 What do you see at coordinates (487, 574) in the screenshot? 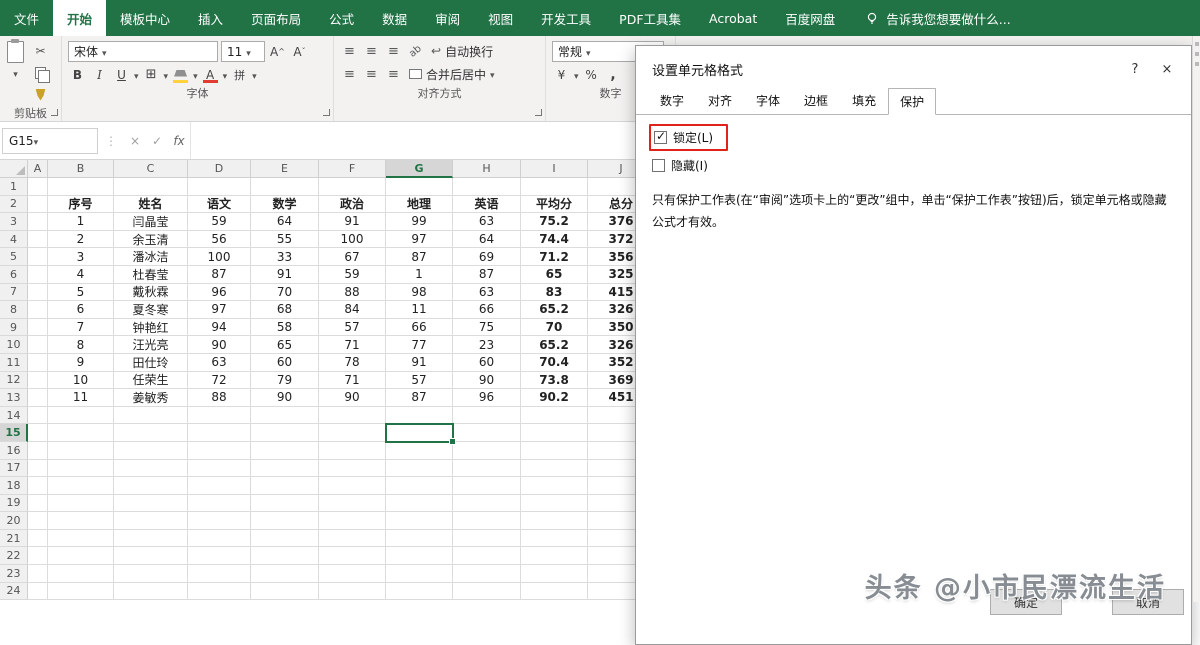
I see `cell-H23` at bounding box center [487, 574].